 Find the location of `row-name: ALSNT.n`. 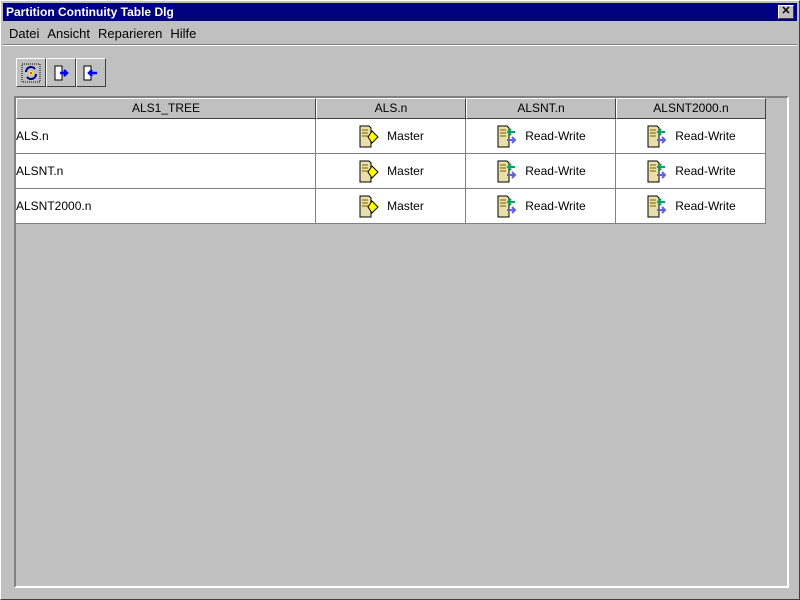

row-name: ALSNT.n is located at coordinates (40, 171).